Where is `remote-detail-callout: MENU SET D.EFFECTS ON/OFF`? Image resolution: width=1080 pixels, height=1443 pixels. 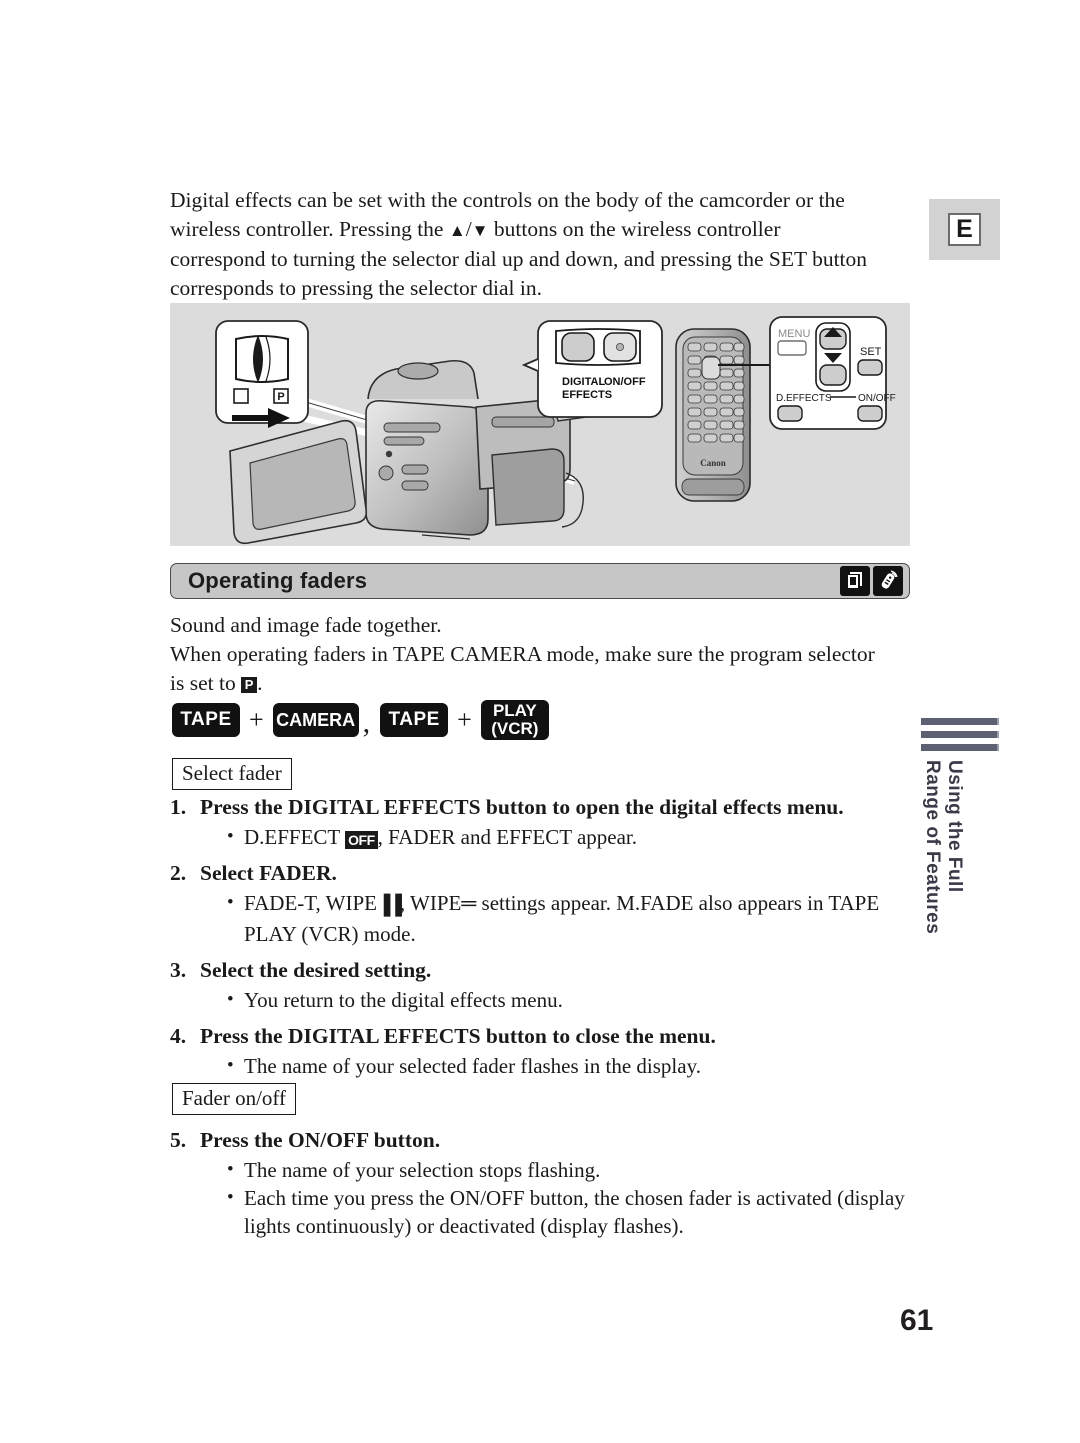
remote-detail-callout: MENU SET D.EFFECTS ON/OFF is located at coordinates (832, 373).